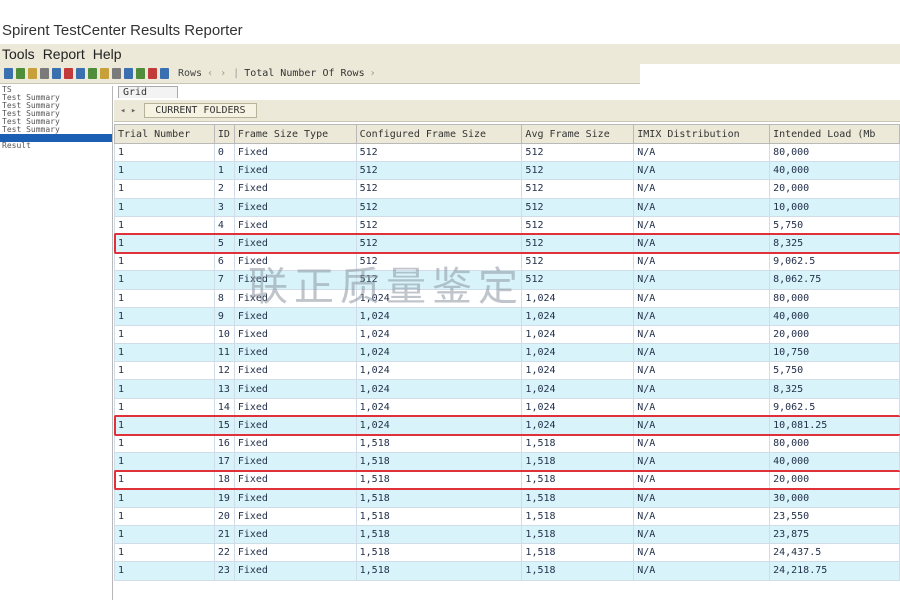  I want to click on column-header: ID, so click(224, 134).